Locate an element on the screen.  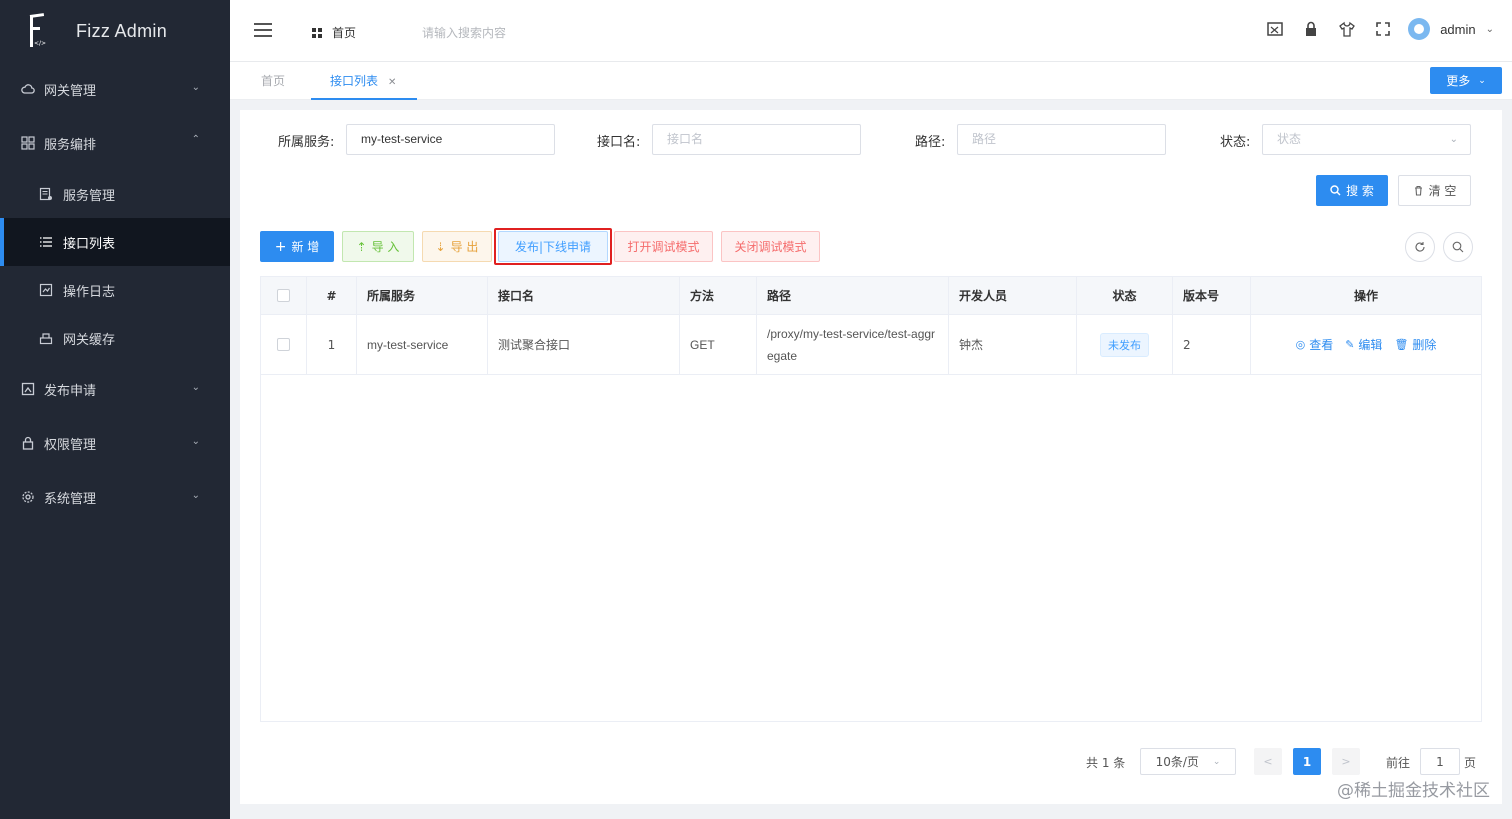
export-button: ⇣ 导 出 is located at coordinates (457, 246).